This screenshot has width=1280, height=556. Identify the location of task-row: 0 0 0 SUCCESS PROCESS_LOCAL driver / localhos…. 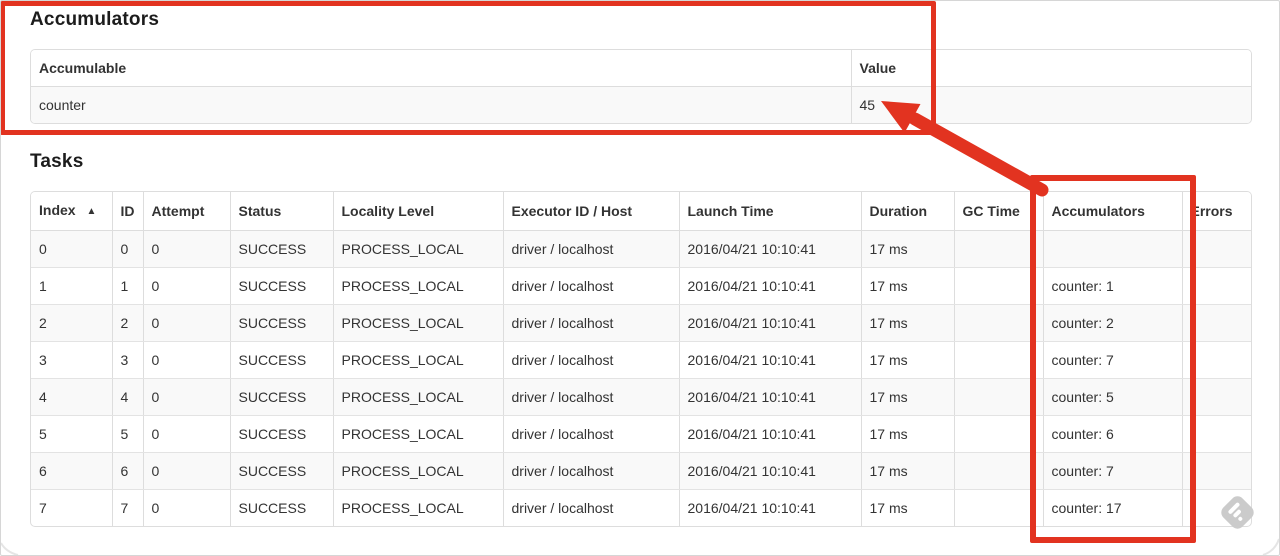
(641, 249).